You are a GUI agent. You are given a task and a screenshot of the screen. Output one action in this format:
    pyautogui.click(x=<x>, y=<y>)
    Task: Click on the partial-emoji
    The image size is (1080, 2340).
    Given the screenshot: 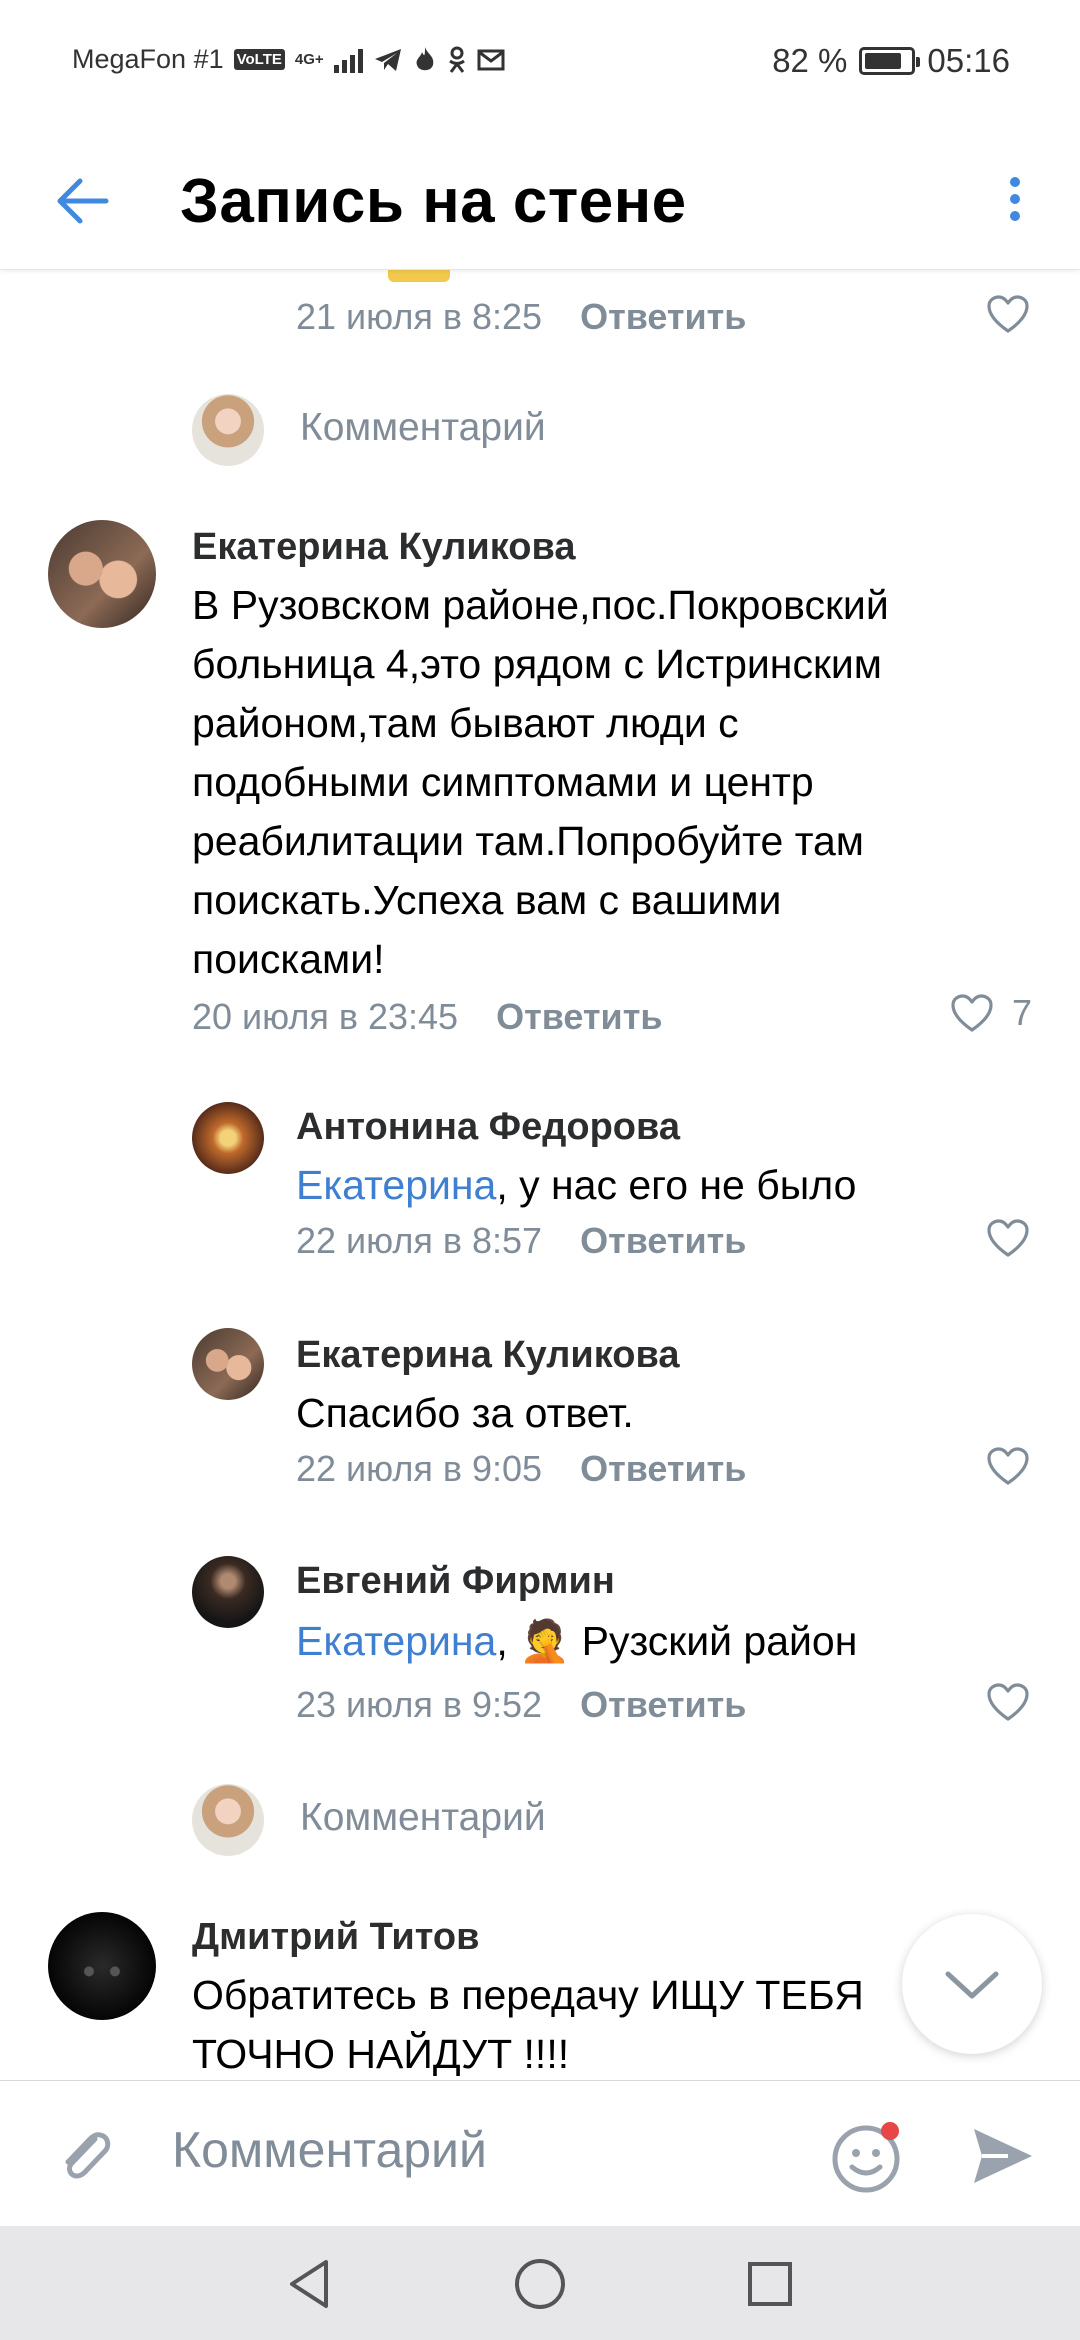 What is the action you would take?
    pyautogui.click(x=419, y=276)
    